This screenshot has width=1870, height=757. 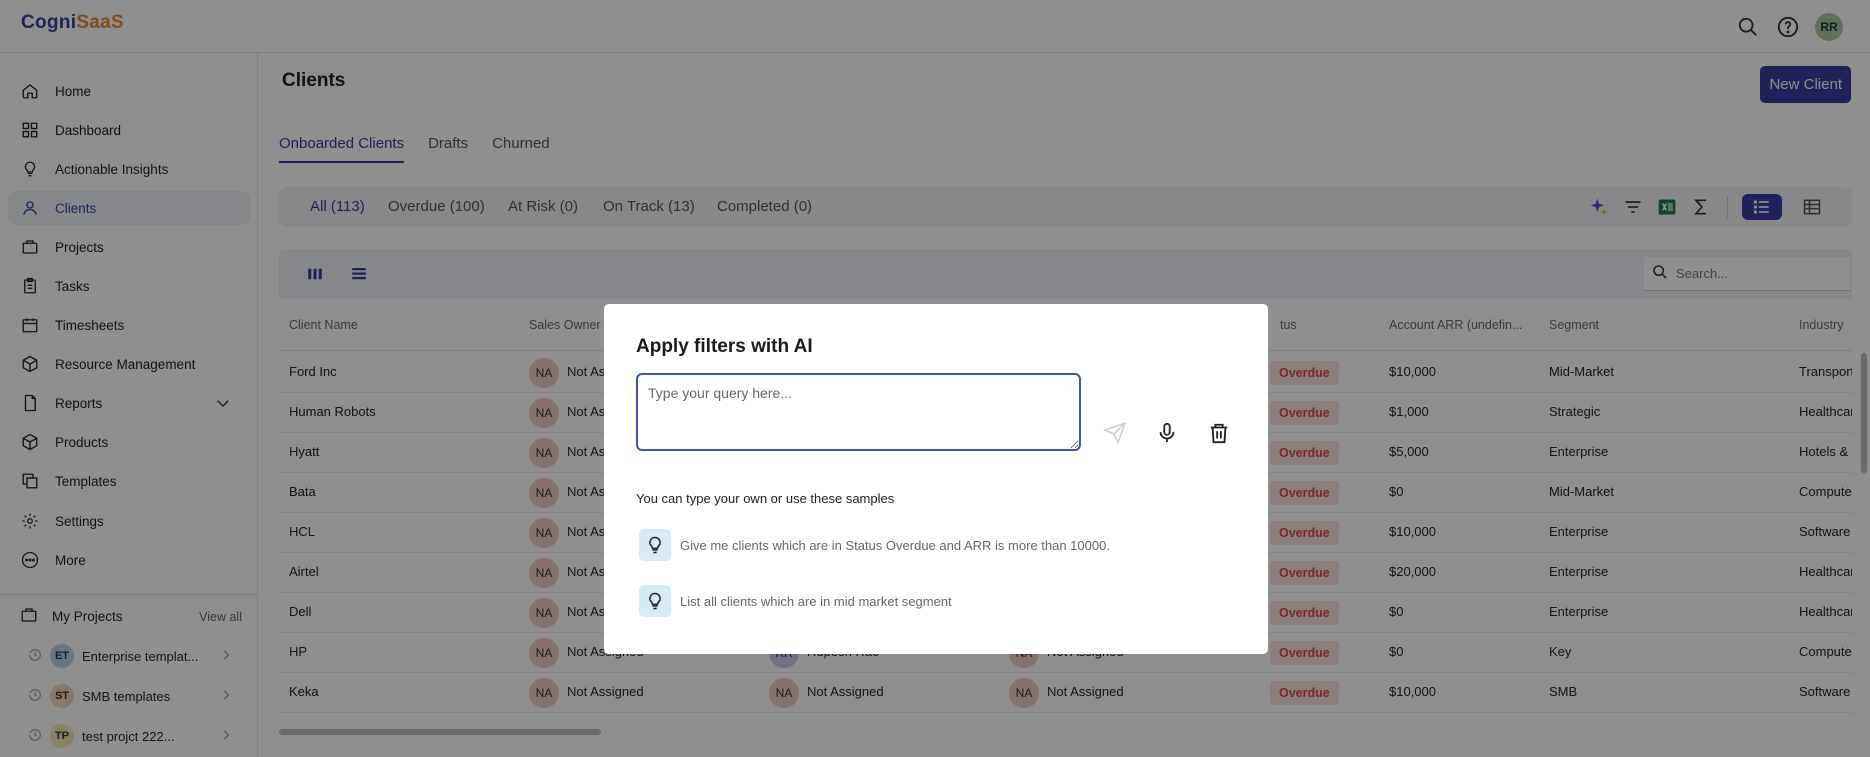 I want to click on send-icon, so click(x=1115, y=433).